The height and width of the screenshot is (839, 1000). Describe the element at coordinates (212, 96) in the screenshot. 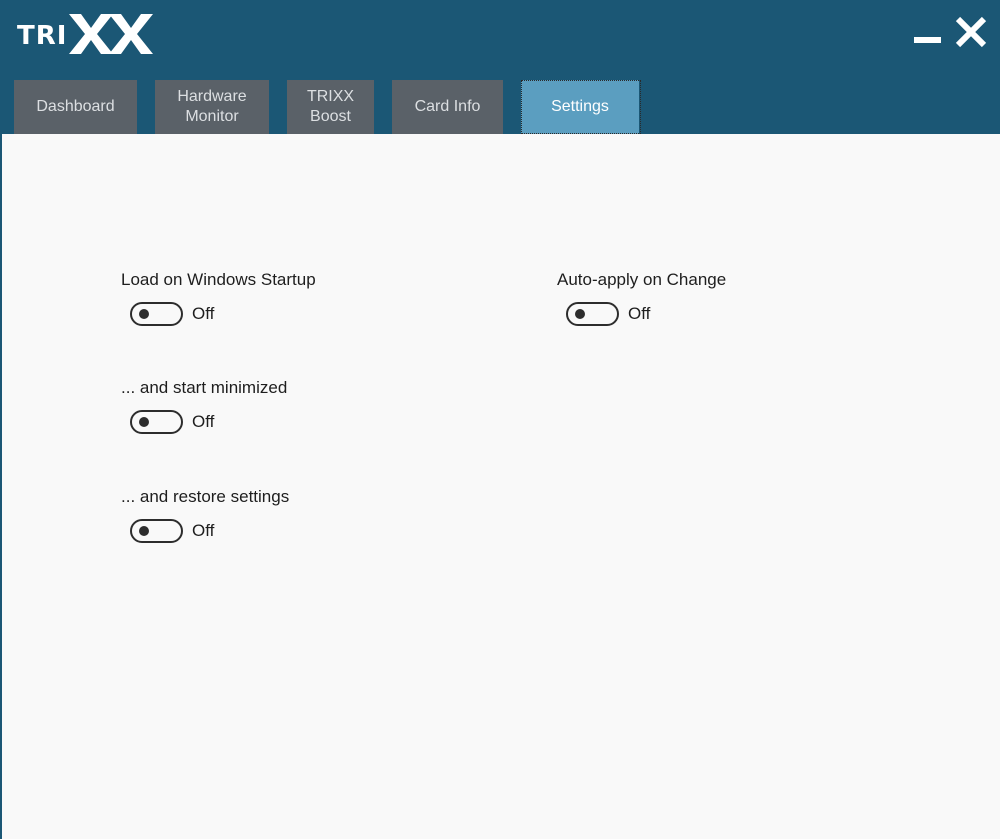

I see `tab-label-line1: Hardware` at that location.